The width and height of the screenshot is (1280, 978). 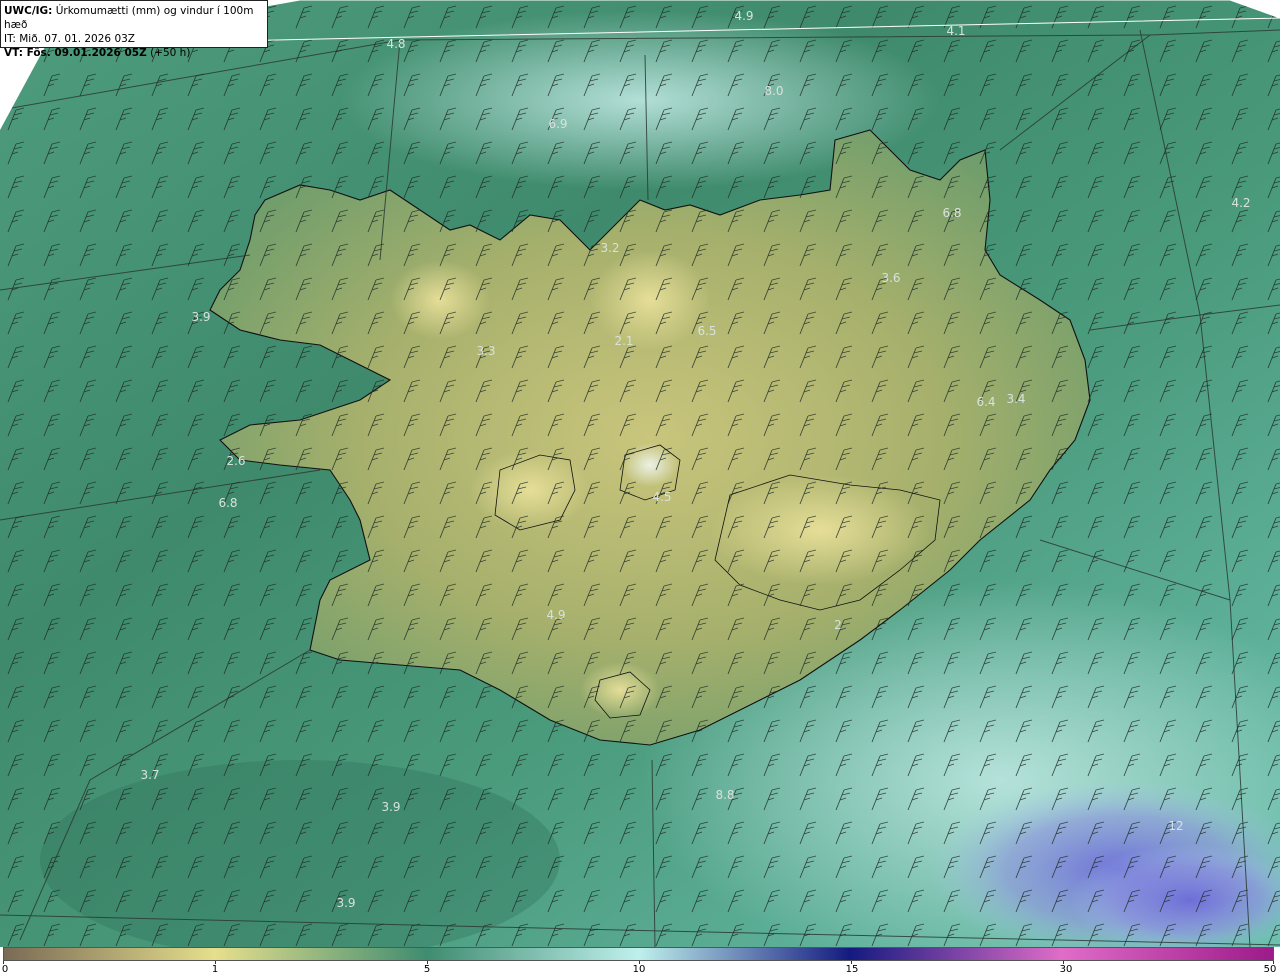 I want to click on colorbar-tick-label: 10, so click(x=639, y=969).